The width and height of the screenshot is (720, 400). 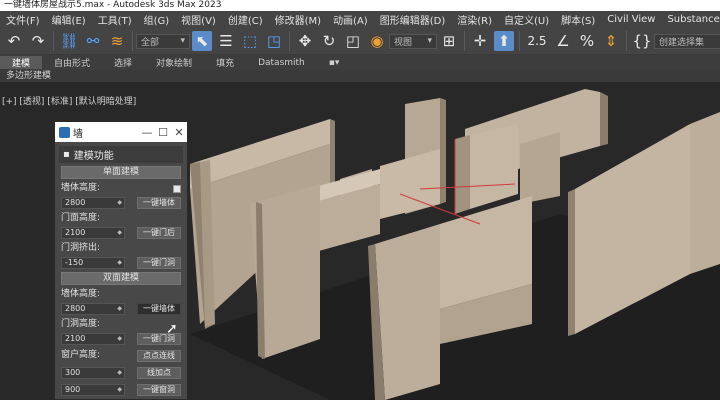 What do you see at coordinates (174, 62) in the screenshot?
I see `tab-object-paint: 对象绘制` at bounding box center [174, 62].